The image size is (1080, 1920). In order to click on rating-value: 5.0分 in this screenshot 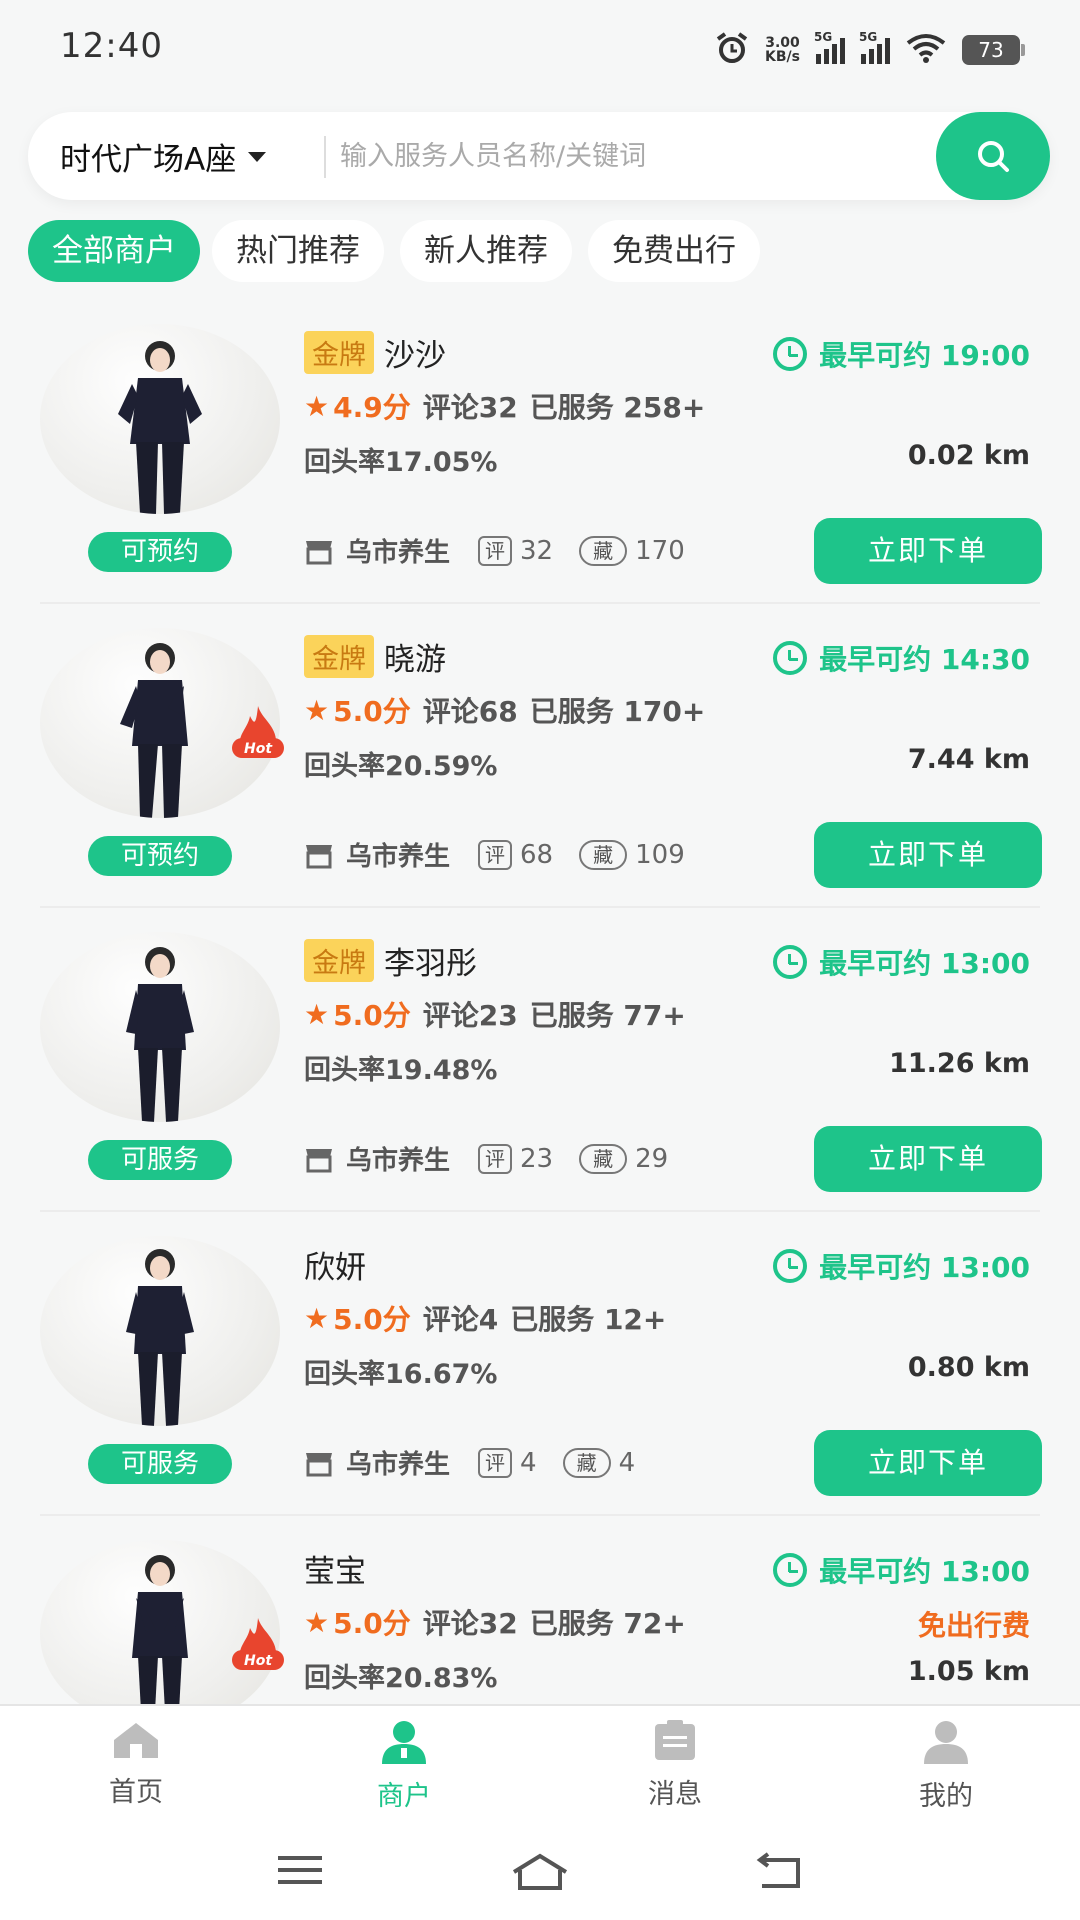, I will do `click(372, 1015)`.